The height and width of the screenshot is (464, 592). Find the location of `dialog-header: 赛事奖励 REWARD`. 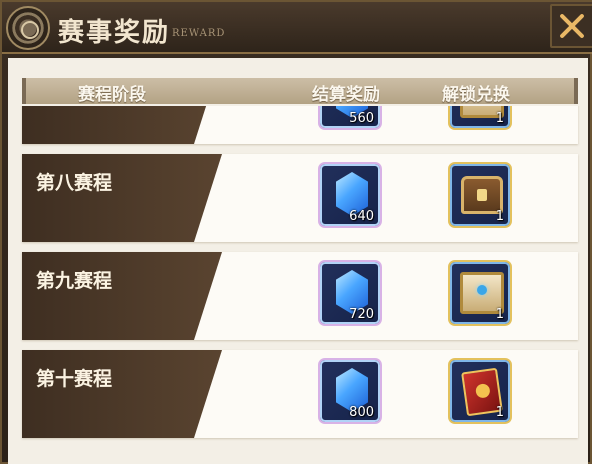

dialog-header: 赛事奖励 REWARD is located at coordinates (297, 28).